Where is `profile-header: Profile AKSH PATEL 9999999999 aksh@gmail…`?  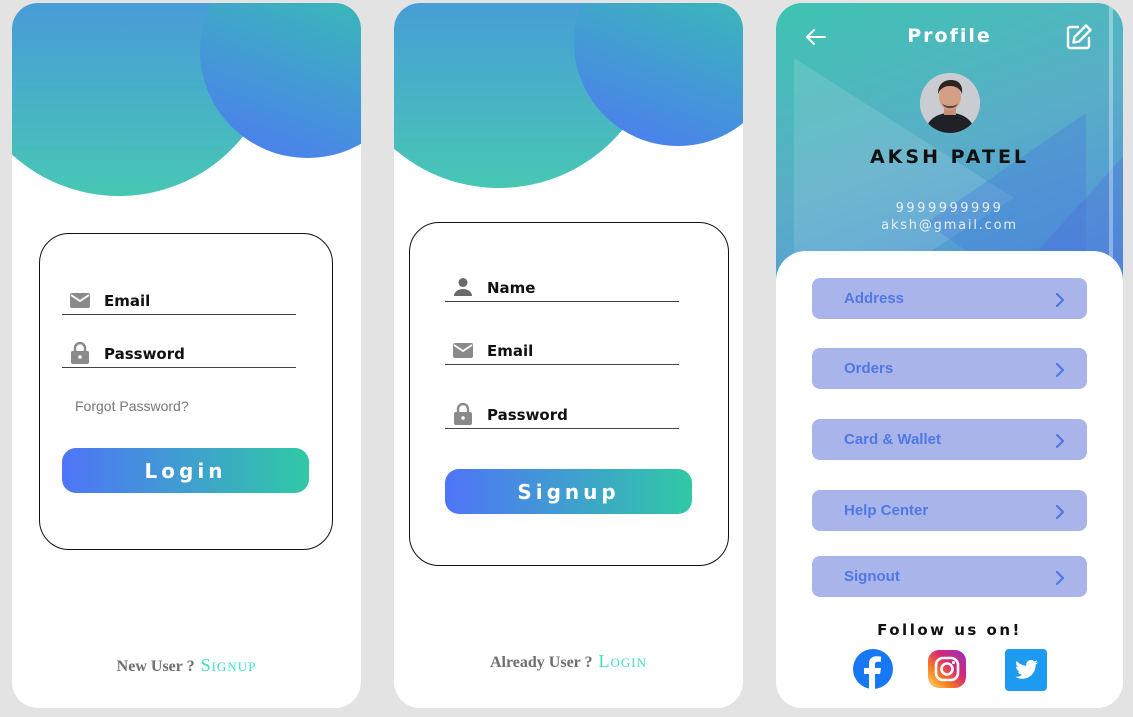 profile-header: Profile AKSH PATEL 9999999999 aksh@gmail… is located at coordinates (949, 143).